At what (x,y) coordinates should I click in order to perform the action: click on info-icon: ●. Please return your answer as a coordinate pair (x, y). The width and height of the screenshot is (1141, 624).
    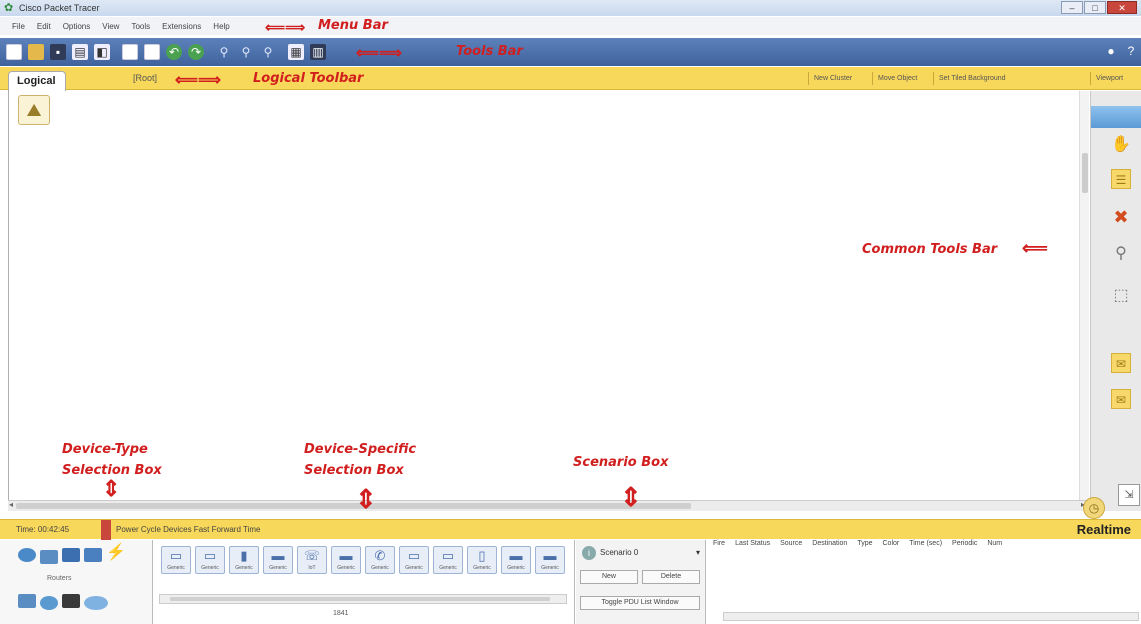
    Looking at the image, I should click on (1111, 51).